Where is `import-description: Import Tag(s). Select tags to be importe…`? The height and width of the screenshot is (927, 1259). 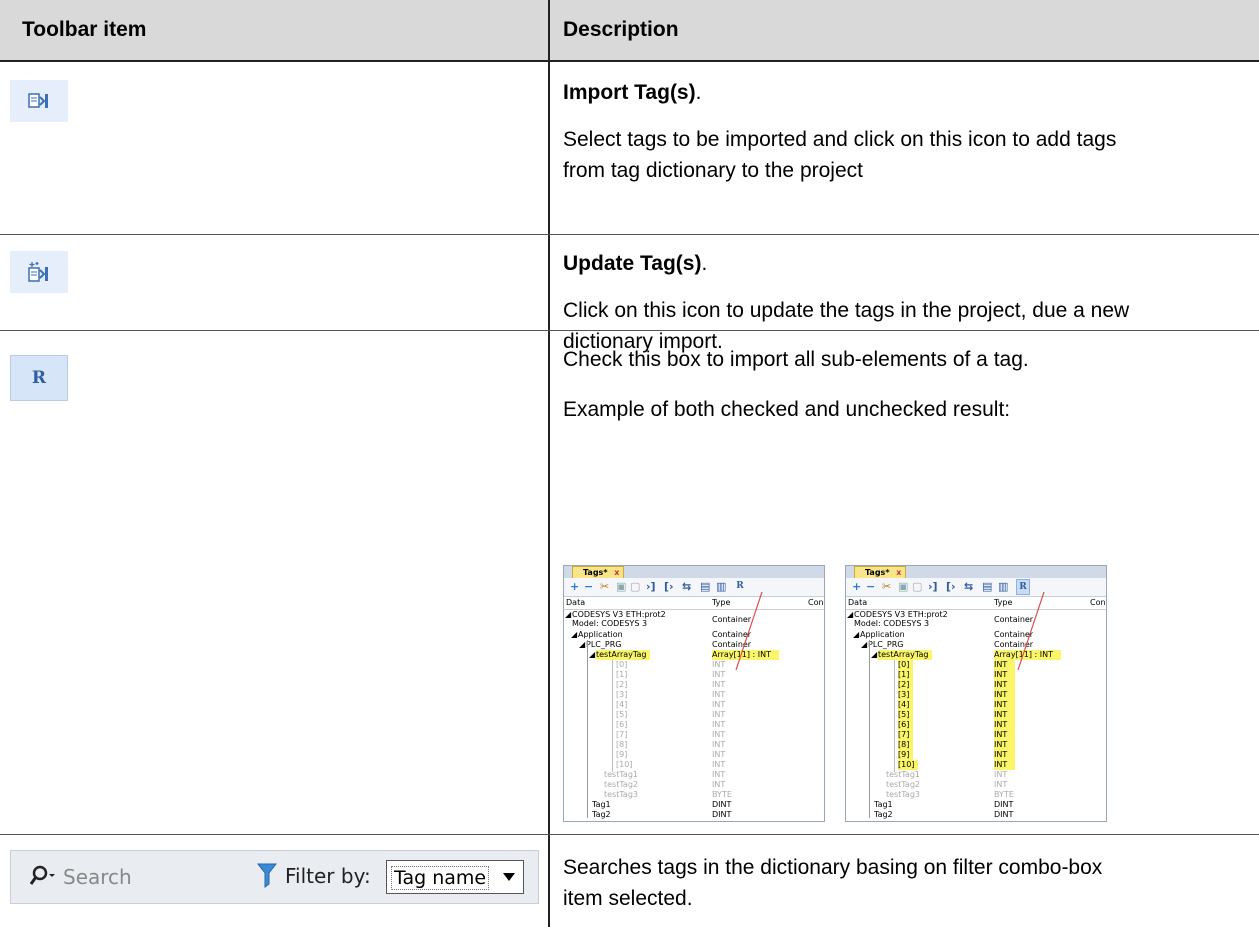
import-description: Import Tag(s). Select tags to be importe… is located at coordinates (839, 131).